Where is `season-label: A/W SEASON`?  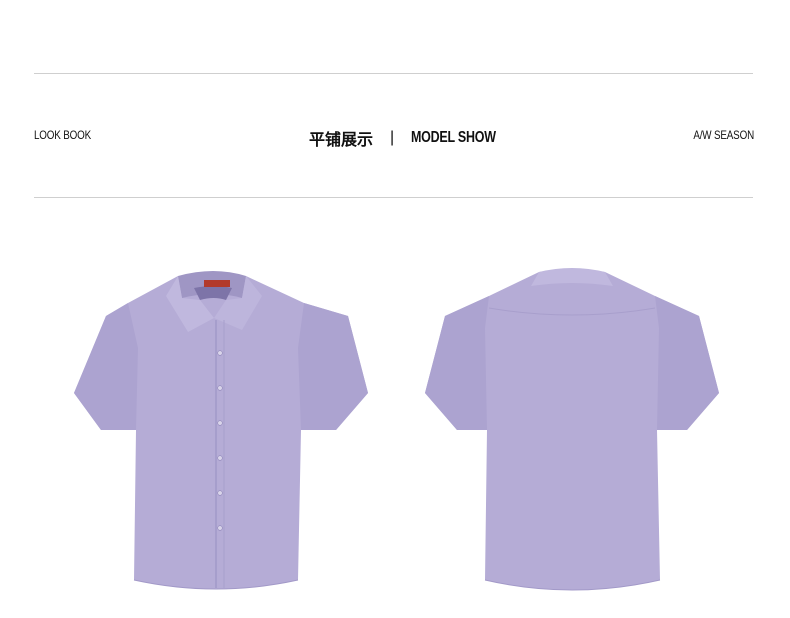
season-label: A/W SEASON is located at coordinates (723, 135).